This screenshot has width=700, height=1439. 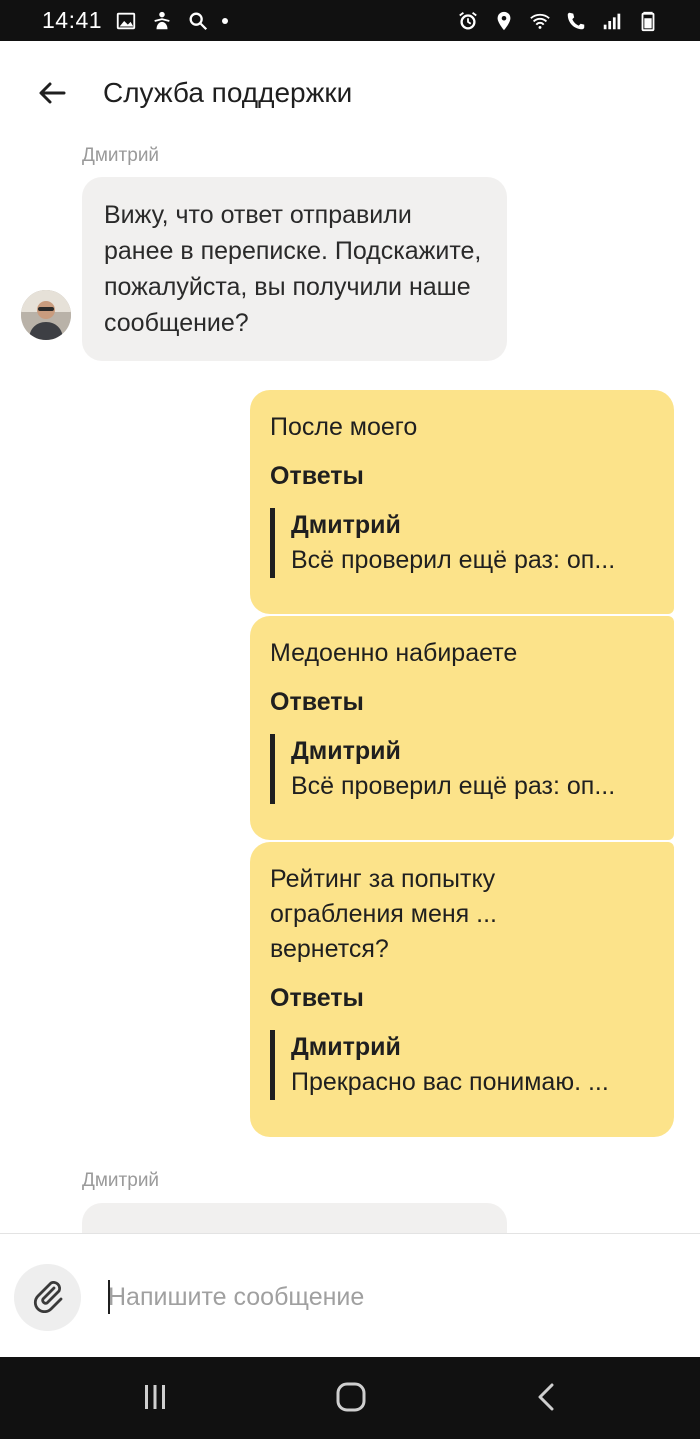 I want to click on home-icon, so click(x=351, y=1399).